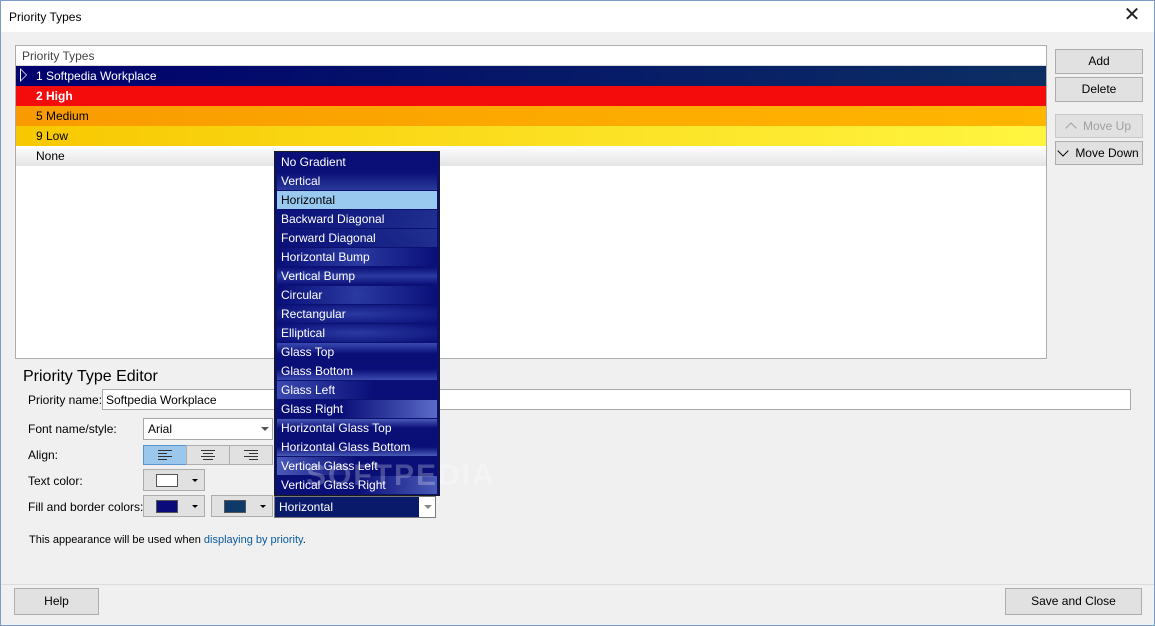  Describe the element at coordinates (50, 156) in the screenshot. I see `row-label: None` at that location.